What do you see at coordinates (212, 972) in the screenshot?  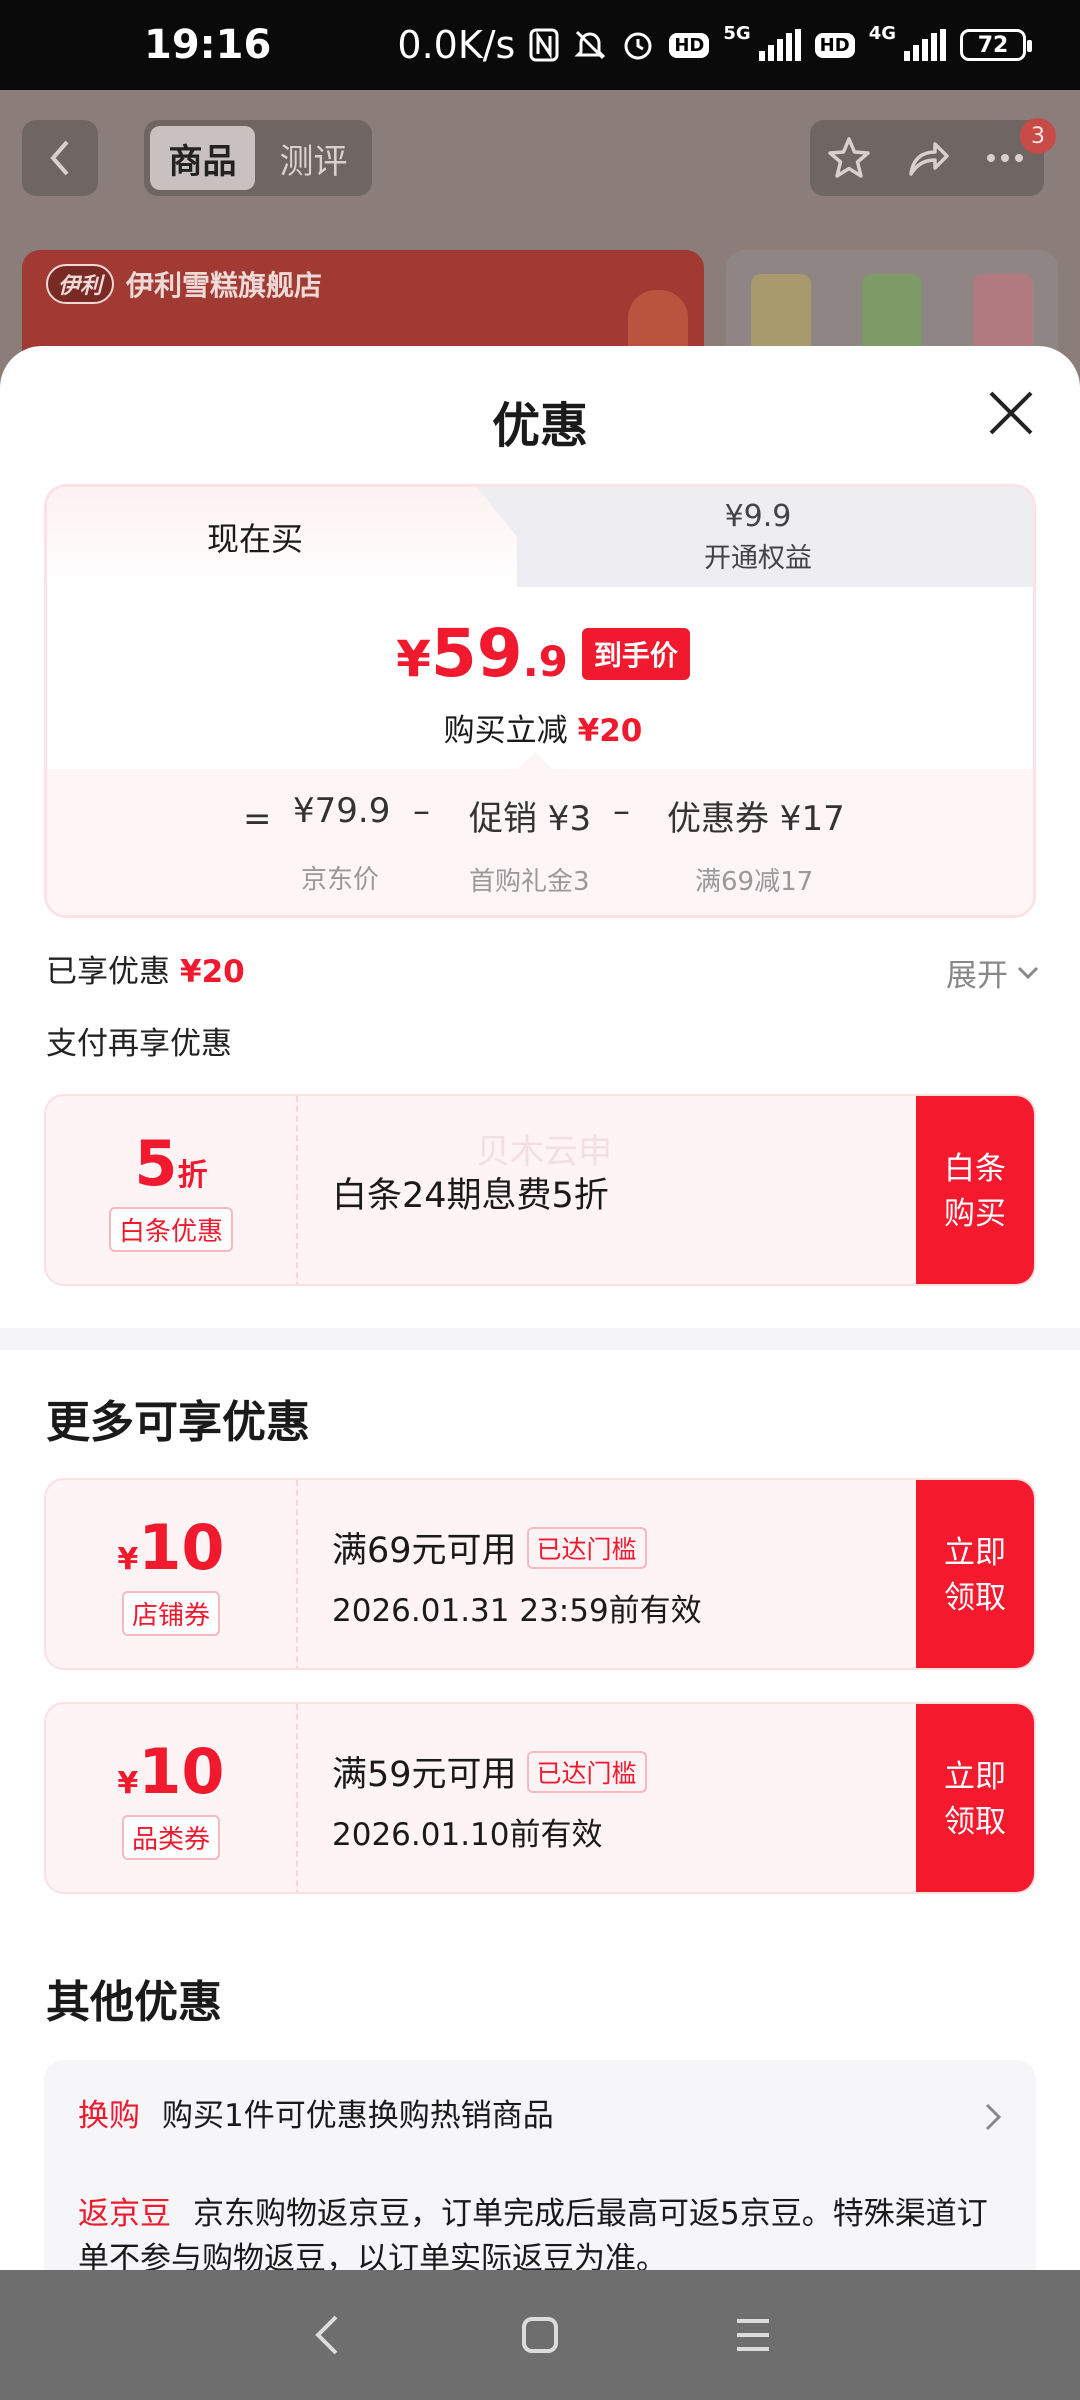 I see `enjoyed-amount: ¥20` at bounding box center [212, 972].